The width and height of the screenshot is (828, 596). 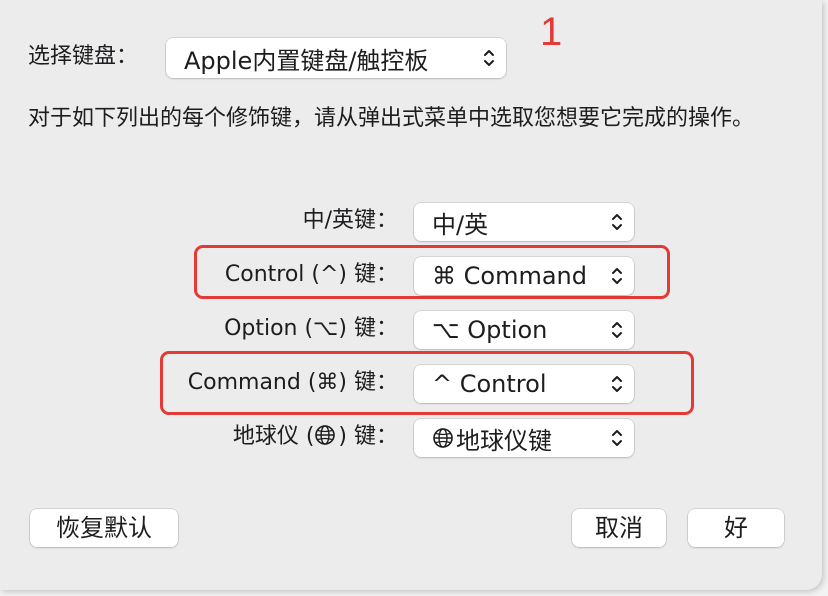 I want to click on keyboard-select-popup: Apple内置键盘/触控板, so click(x=336, y=58).